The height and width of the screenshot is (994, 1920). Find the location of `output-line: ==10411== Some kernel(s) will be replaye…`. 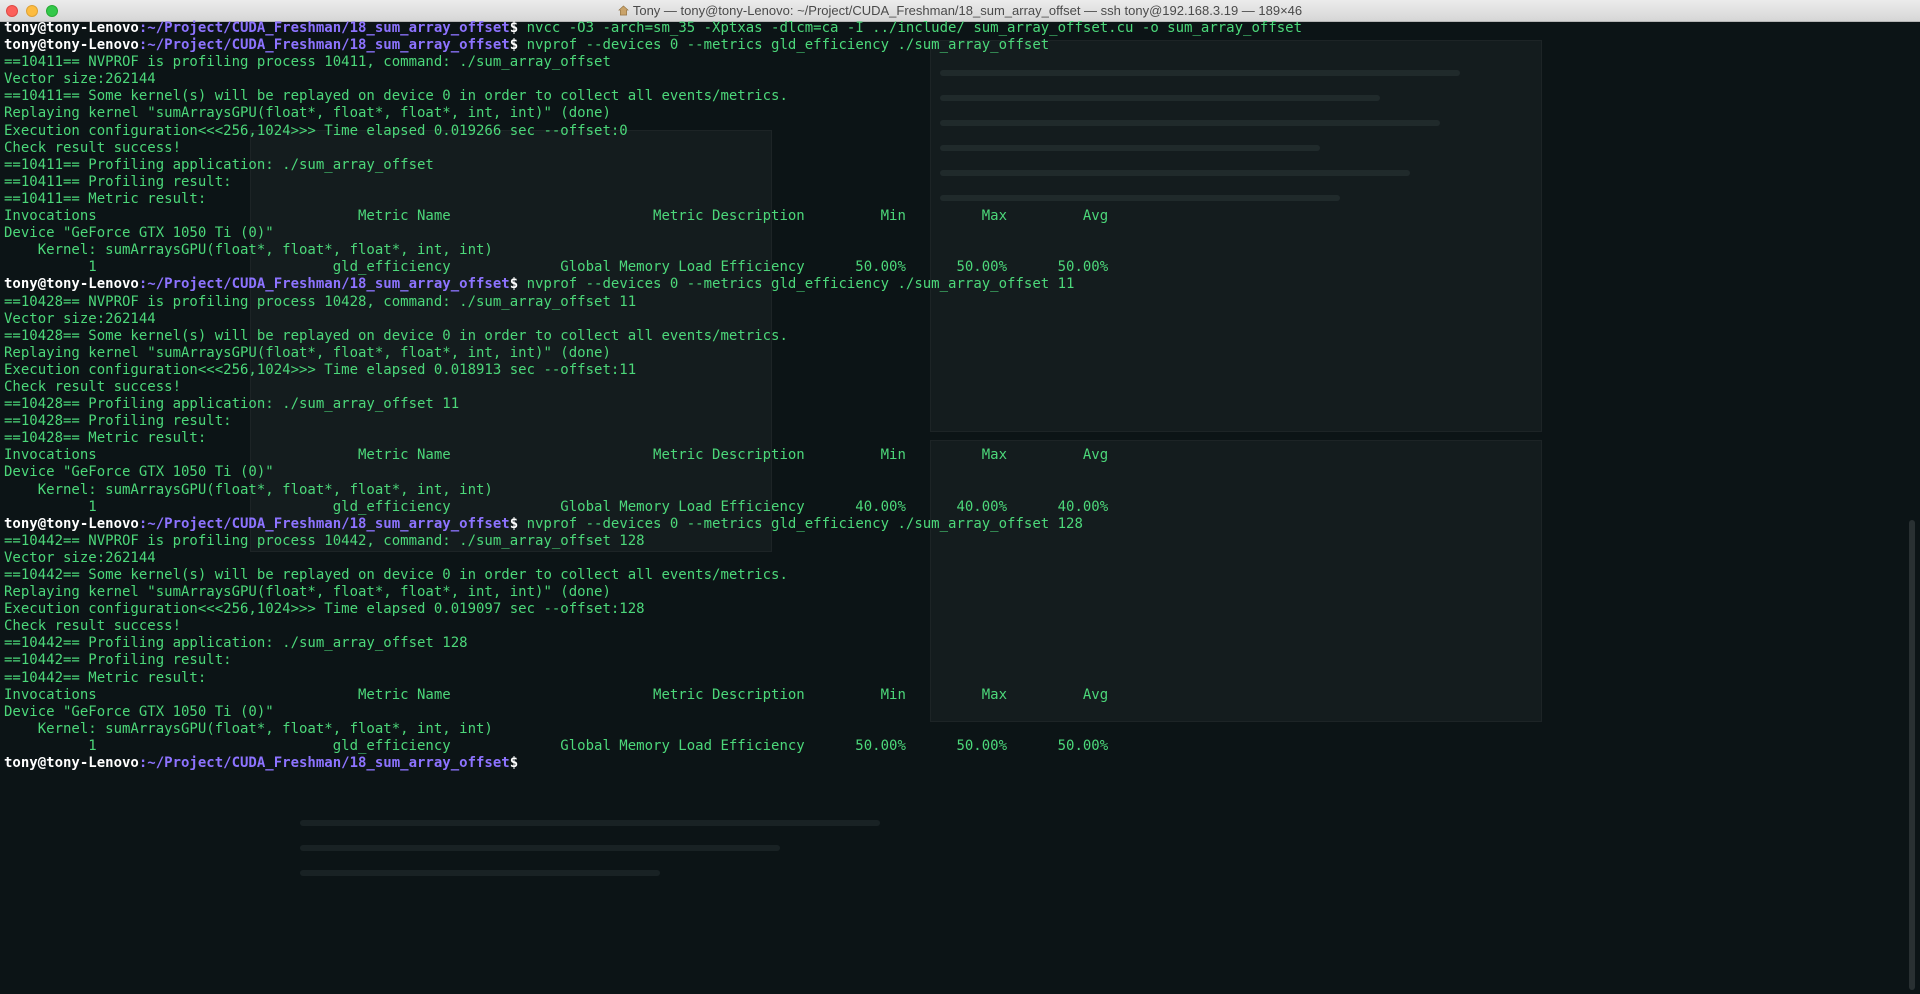

output-line: ==10411== Some kernel(s) will be replaye… is located at coordinates (954, 96).